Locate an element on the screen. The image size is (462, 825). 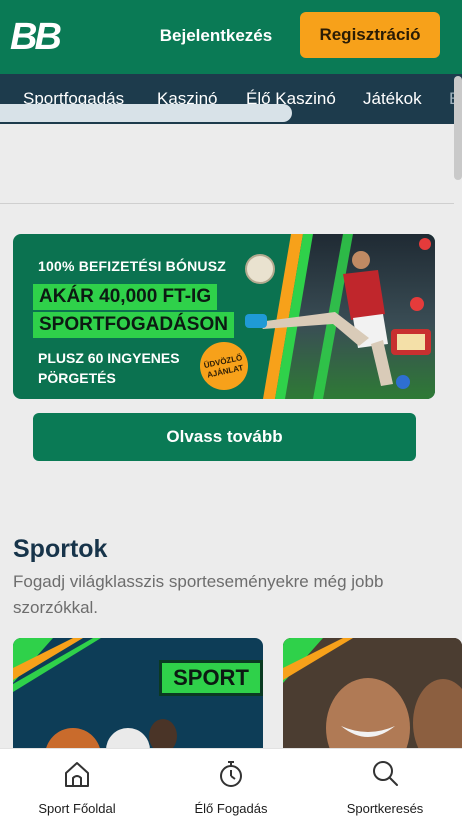
live-card-artwork is located at coordinates (372, 698).